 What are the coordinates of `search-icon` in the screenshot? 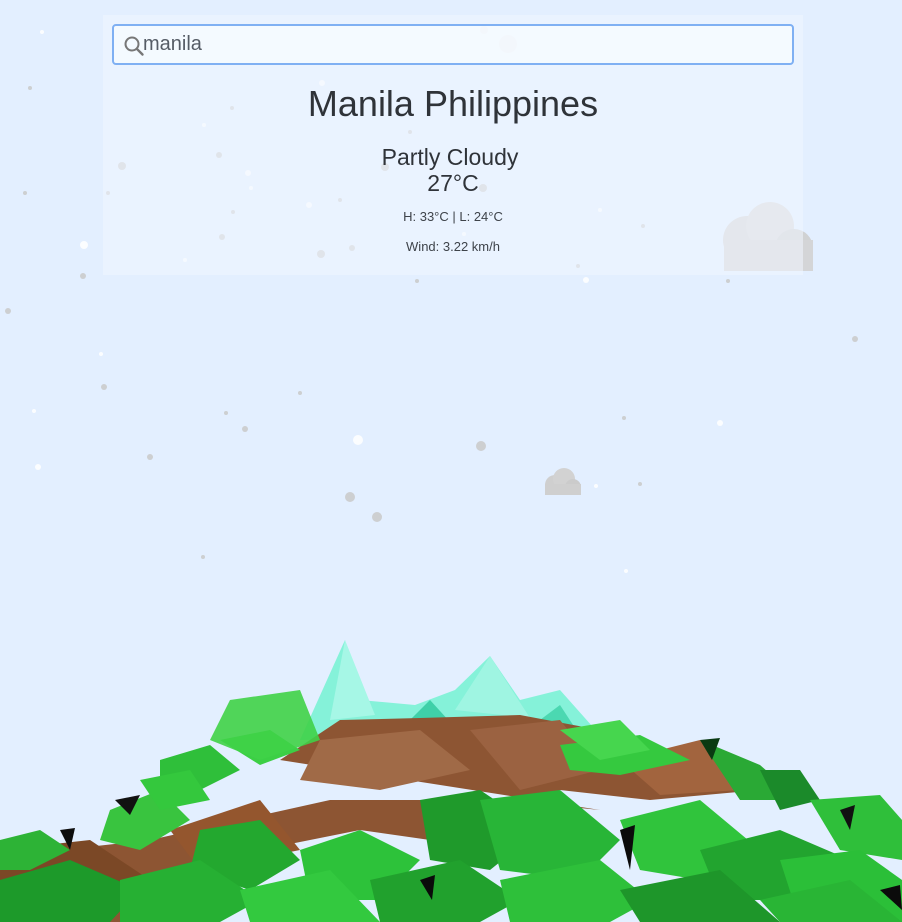 It's located at (134, 46).